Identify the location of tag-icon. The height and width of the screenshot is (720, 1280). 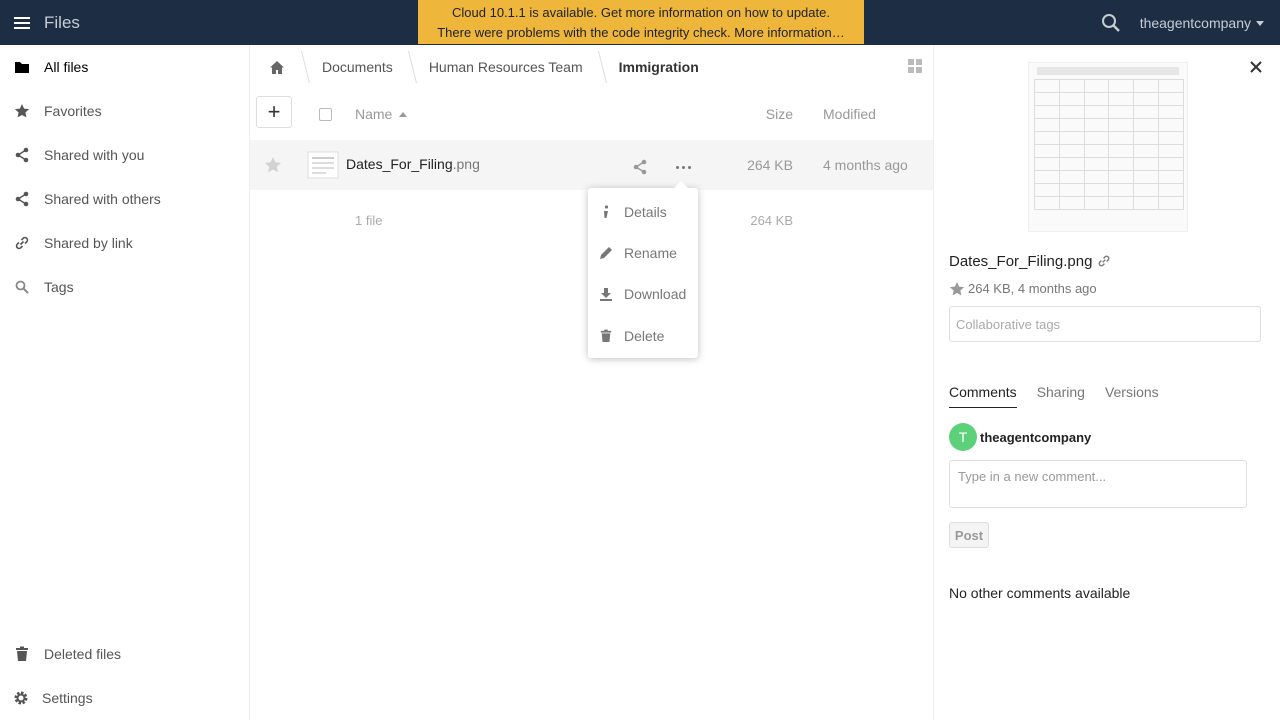
(22, 287).